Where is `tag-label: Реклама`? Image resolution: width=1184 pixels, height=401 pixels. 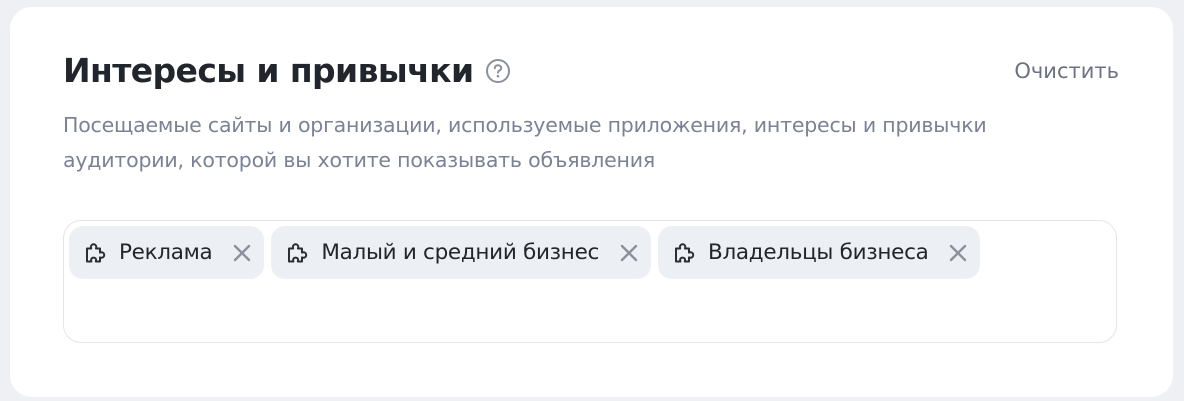
tag-label: Реклама is located at coordinates (166, 252).